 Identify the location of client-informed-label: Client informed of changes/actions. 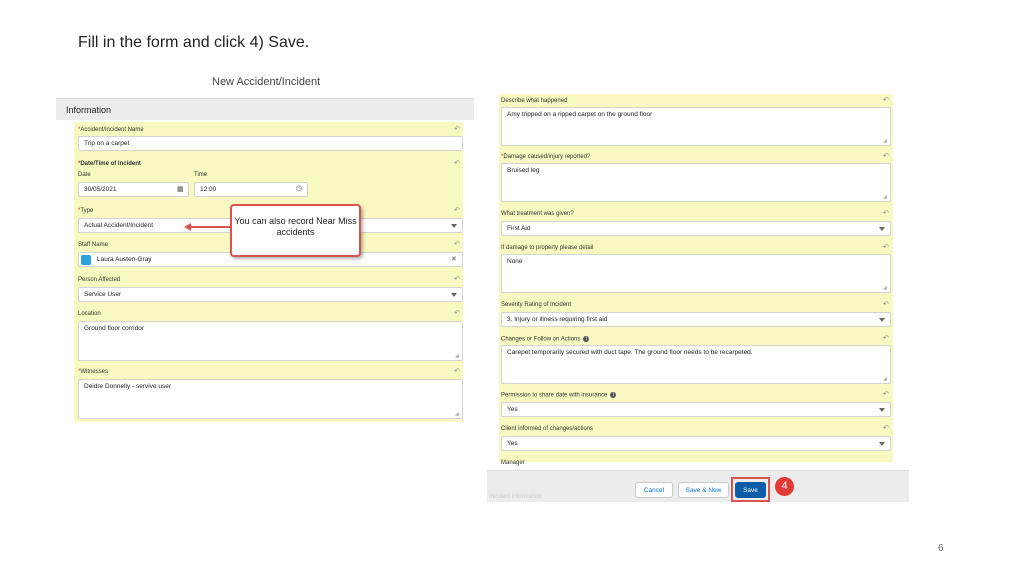
(547, 429).